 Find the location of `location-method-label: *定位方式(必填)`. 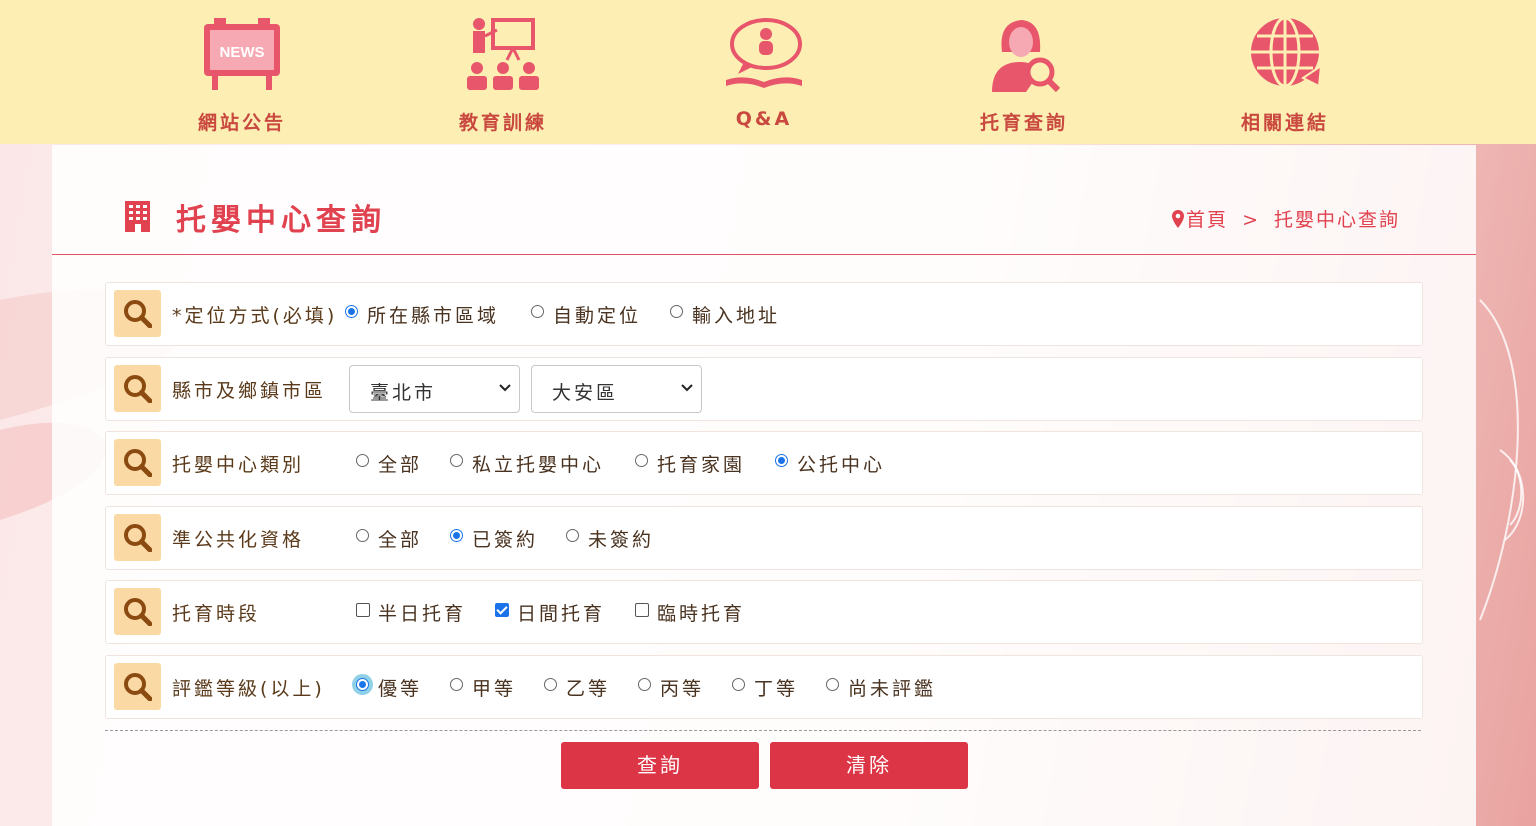

location-method-label: *定位方式(必填) is located at coordinates (255, 316).